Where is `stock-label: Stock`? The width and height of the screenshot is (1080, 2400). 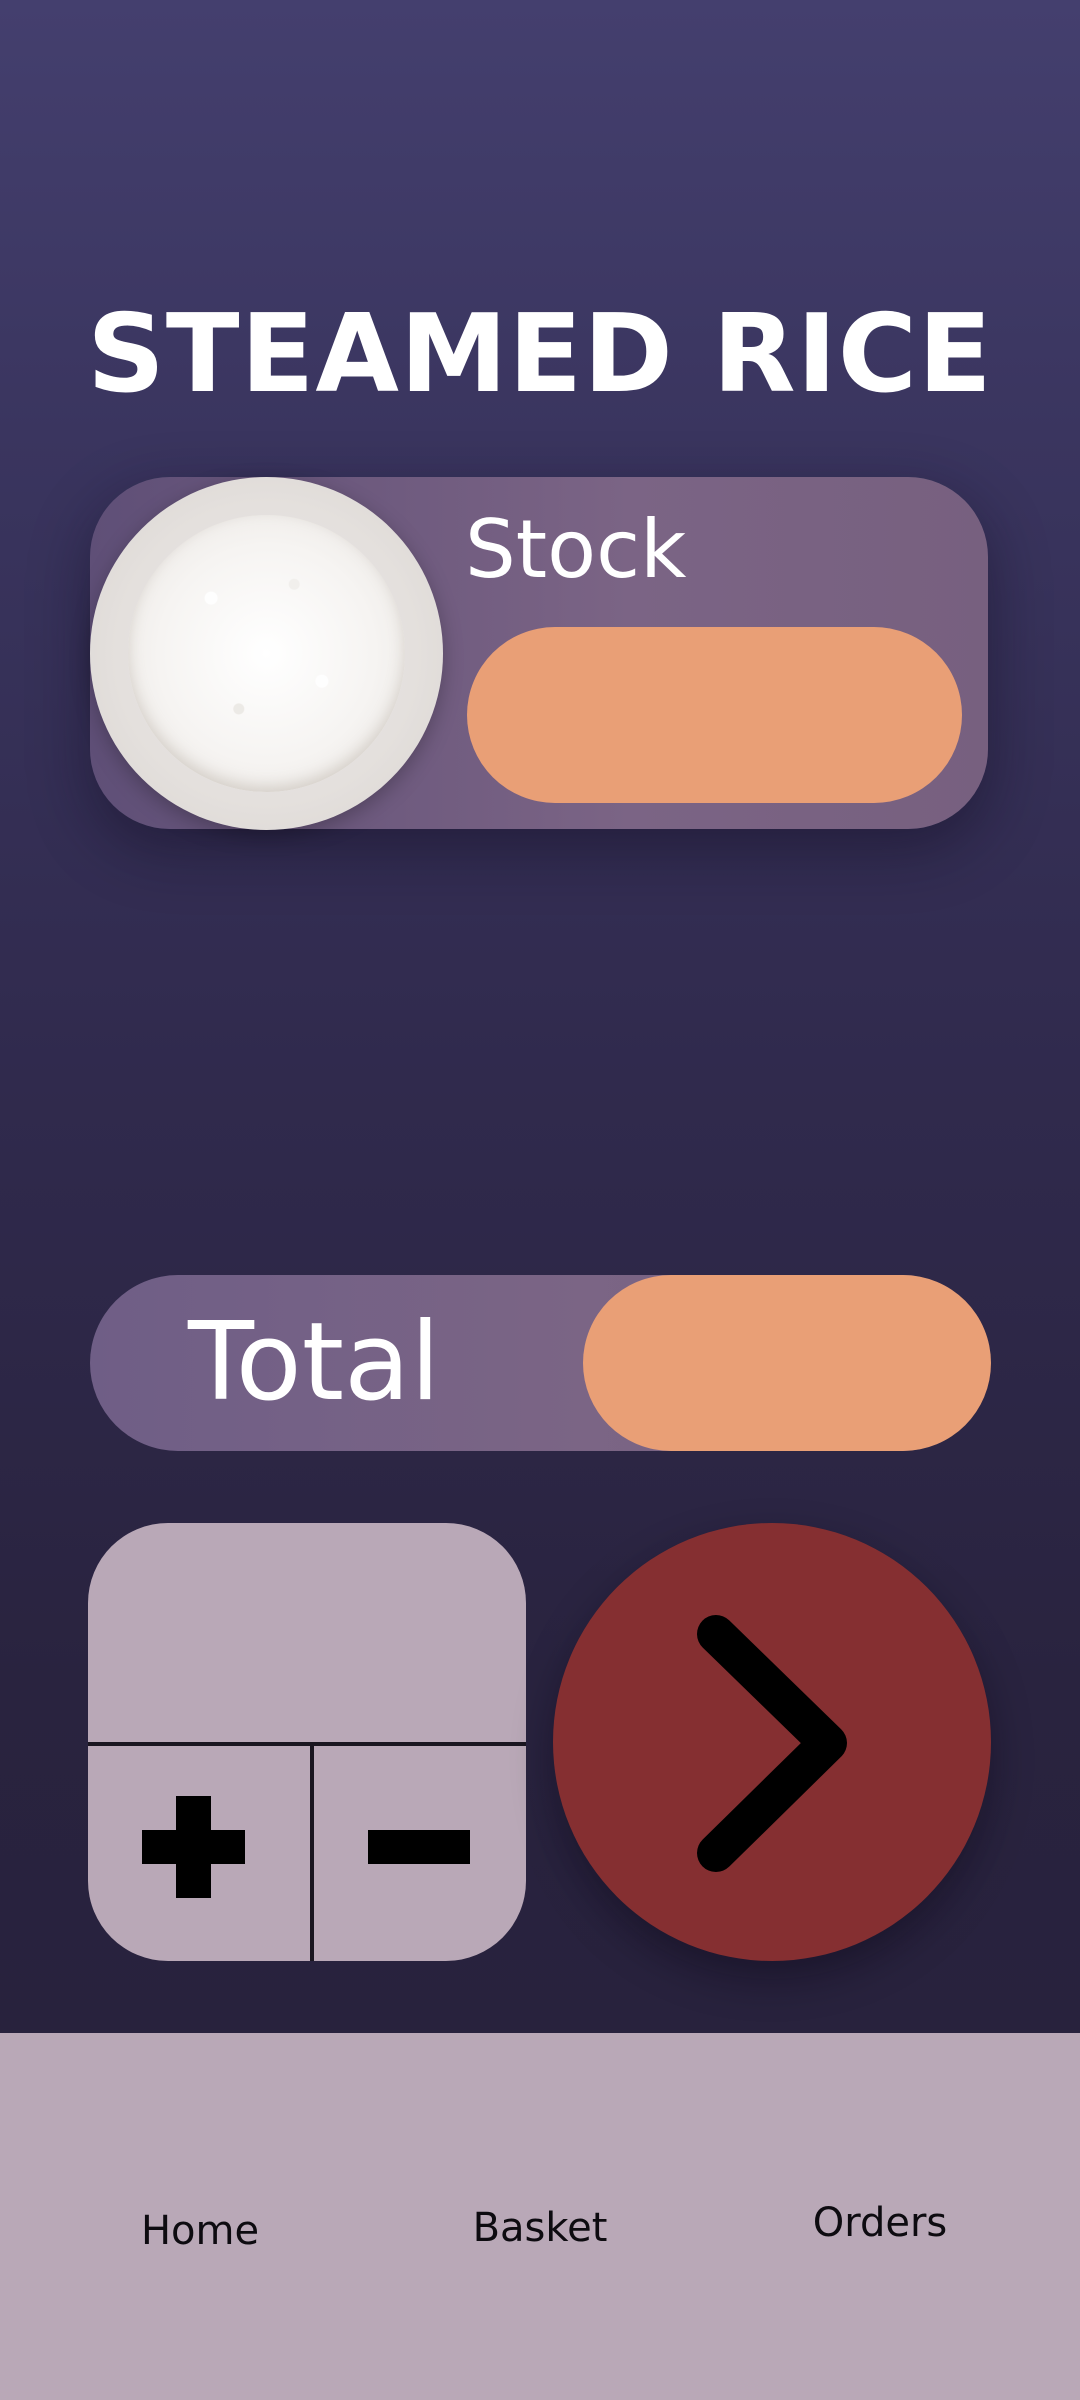 stock-label: Stock is located at coordinates (576, 549).